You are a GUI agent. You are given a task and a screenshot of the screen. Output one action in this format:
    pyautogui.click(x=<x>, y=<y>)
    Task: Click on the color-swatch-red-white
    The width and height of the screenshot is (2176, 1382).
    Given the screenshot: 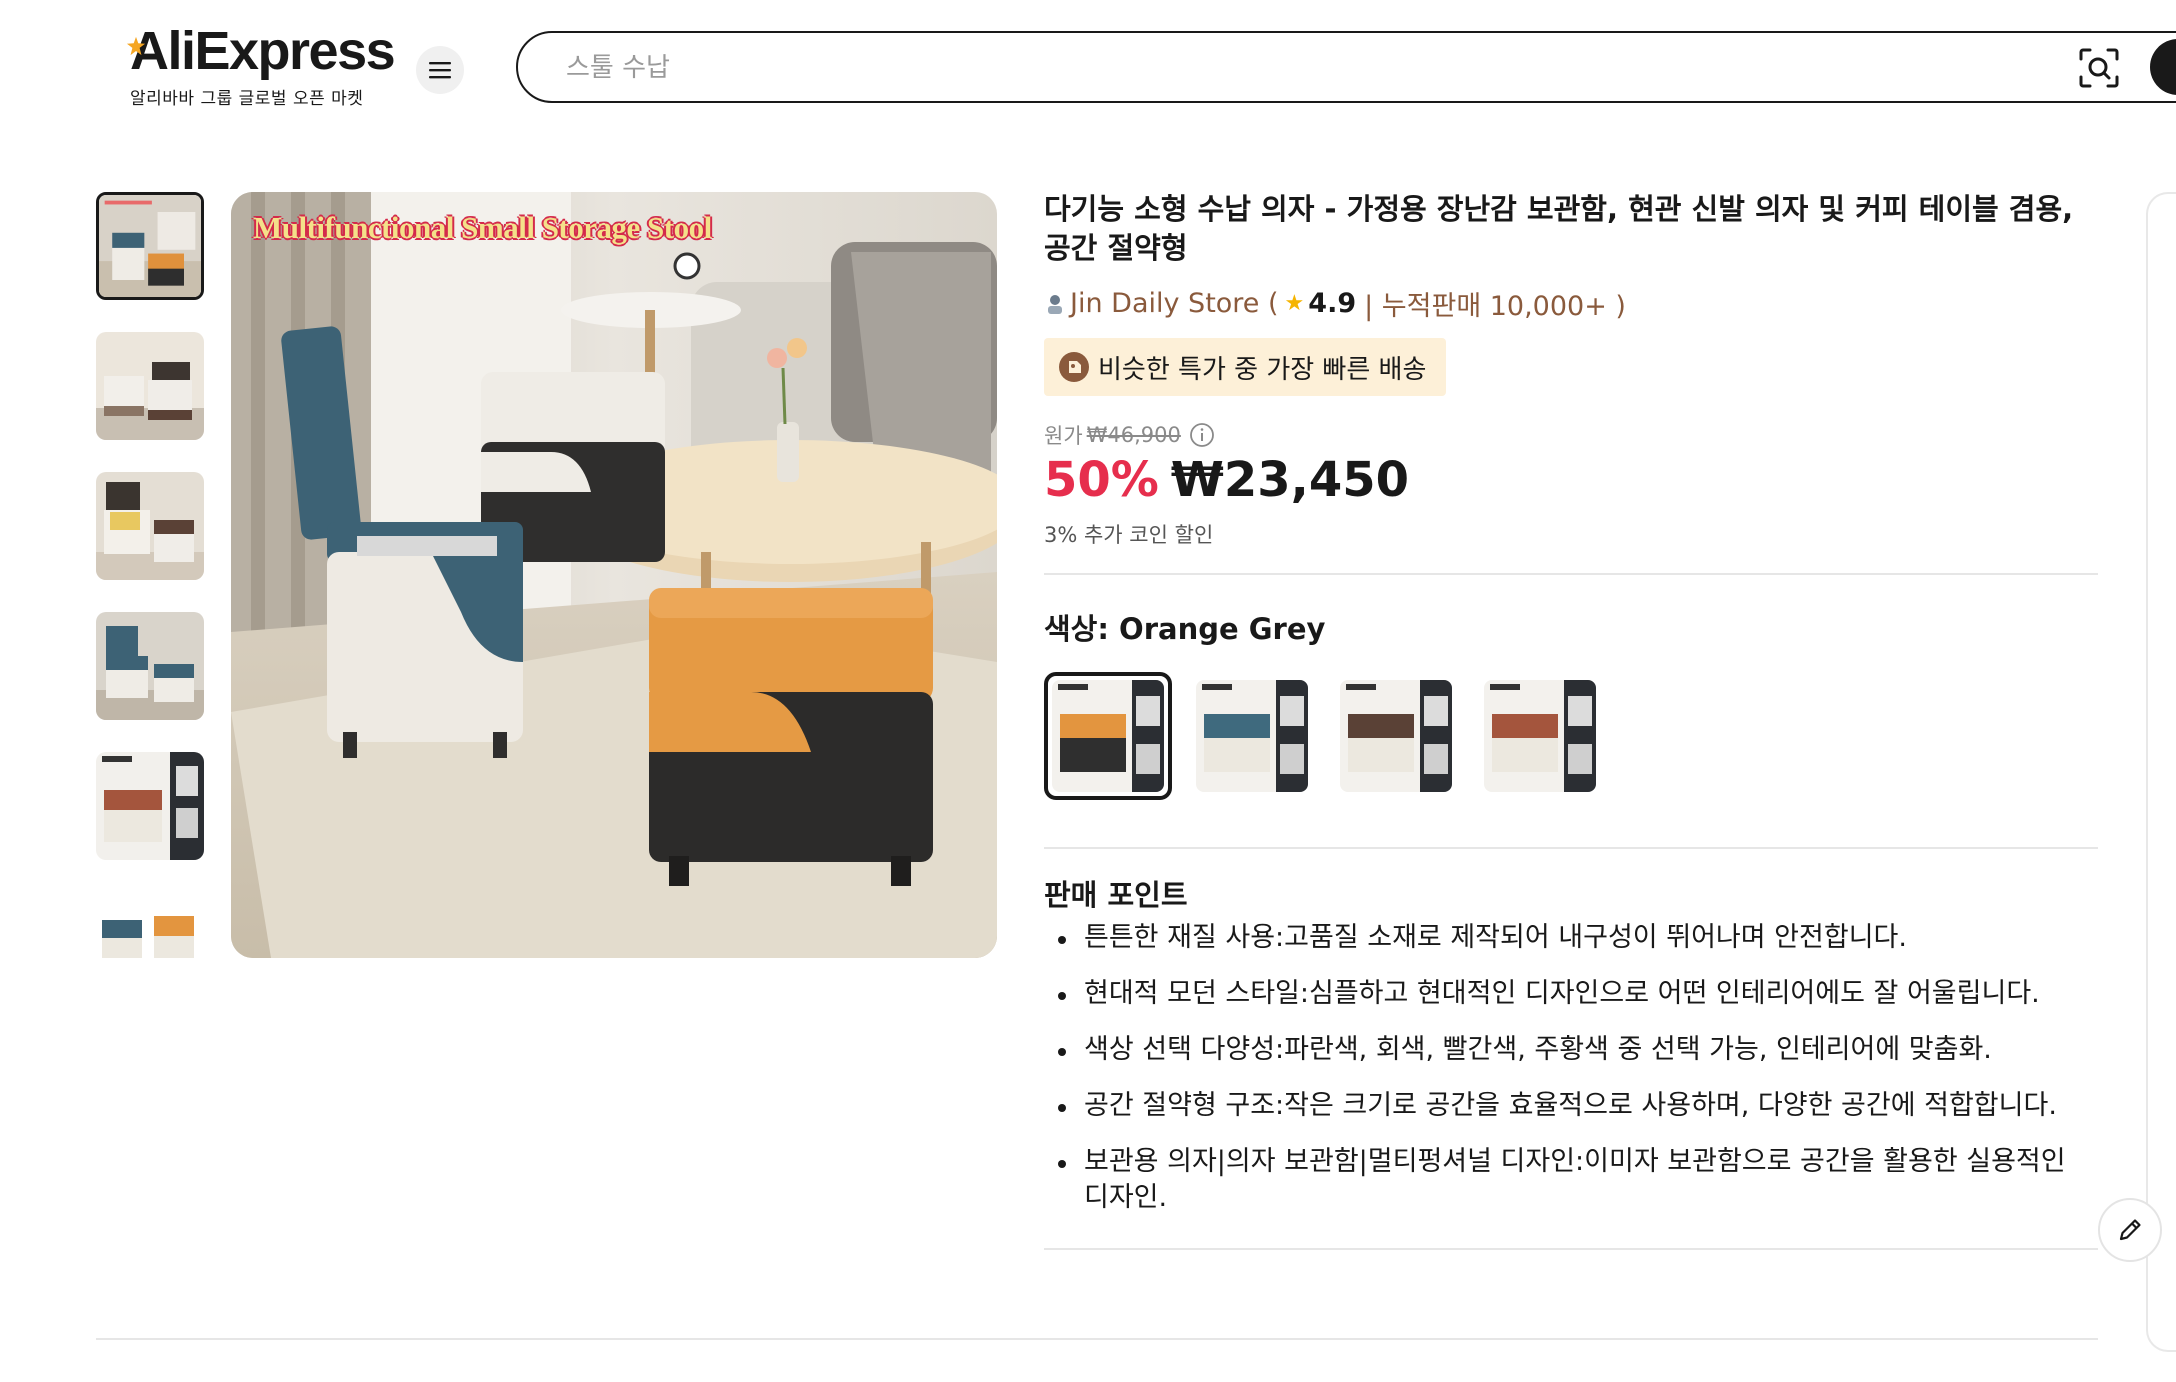 What is the action you would take?
    pyautogui.click(x=1540, y=736)
    